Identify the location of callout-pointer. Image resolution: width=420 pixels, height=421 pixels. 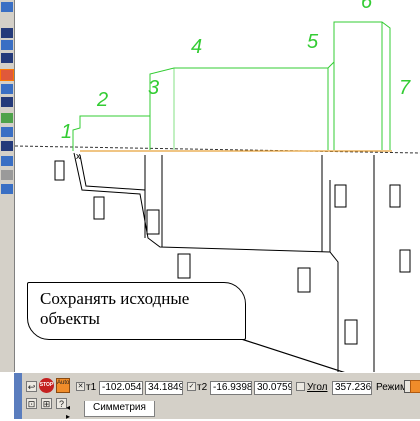
(288, 353).